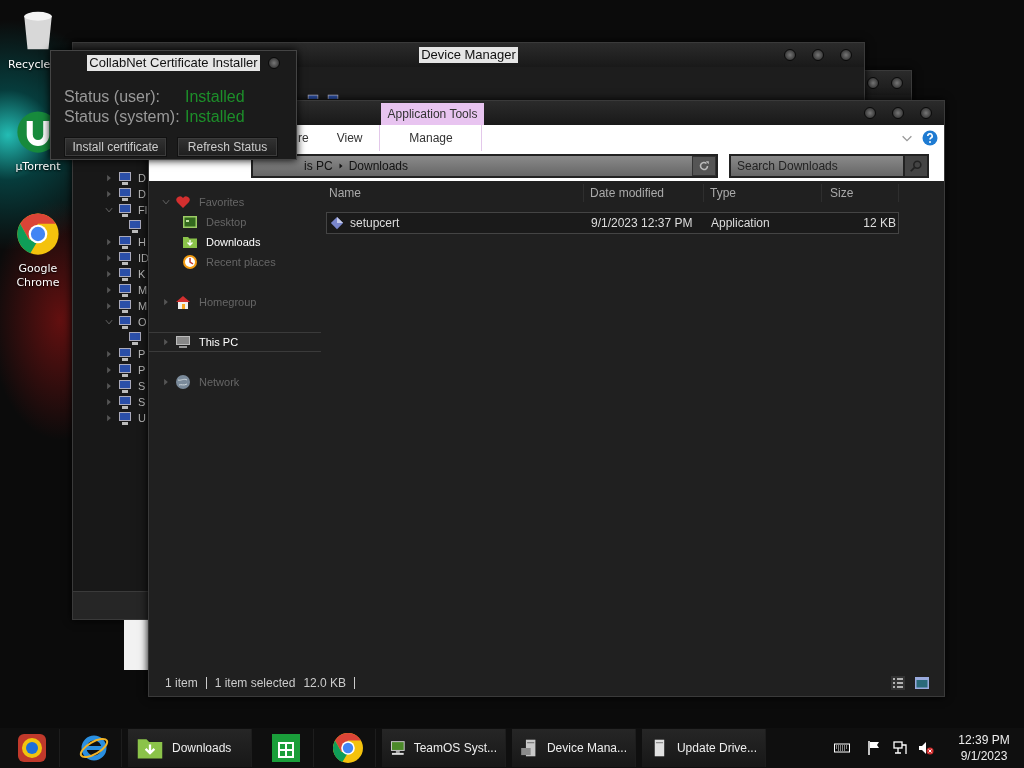  I want to click on ribbon-tab: re, so click(310, 138).